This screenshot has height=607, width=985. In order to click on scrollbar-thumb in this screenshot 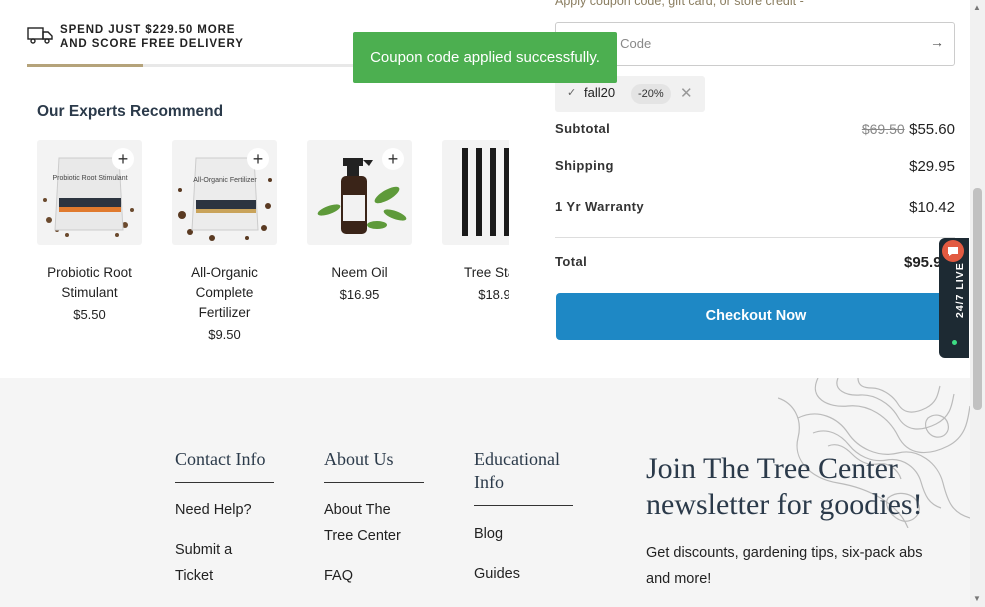, I will do `click(977, 299)`.